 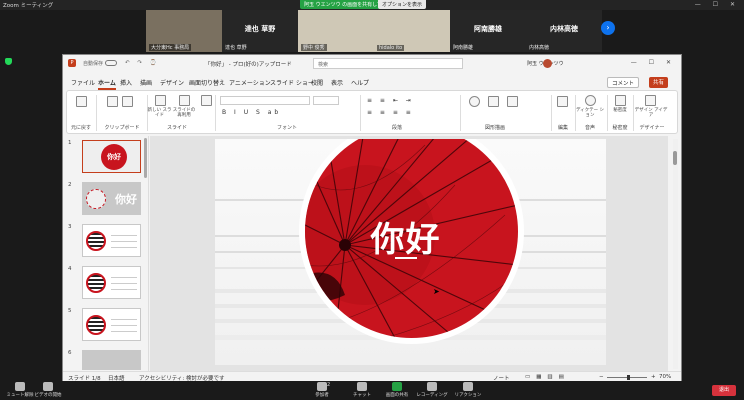 What do you see at coordinates (659, 82) in the screenshot?
I see `share-button: 共有` at bounding box center [659, 82].